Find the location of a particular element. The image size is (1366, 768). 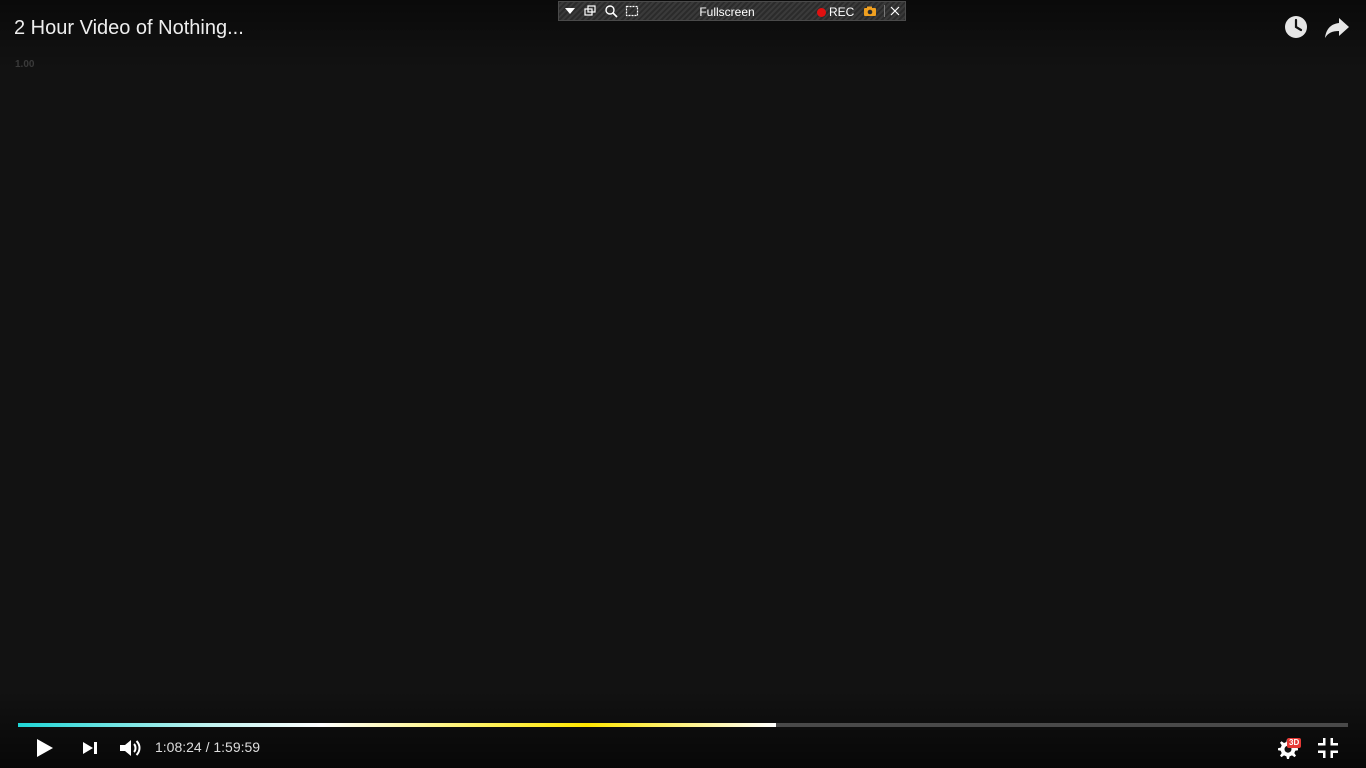

progress-bar-played is located at coordinates (397, 725).